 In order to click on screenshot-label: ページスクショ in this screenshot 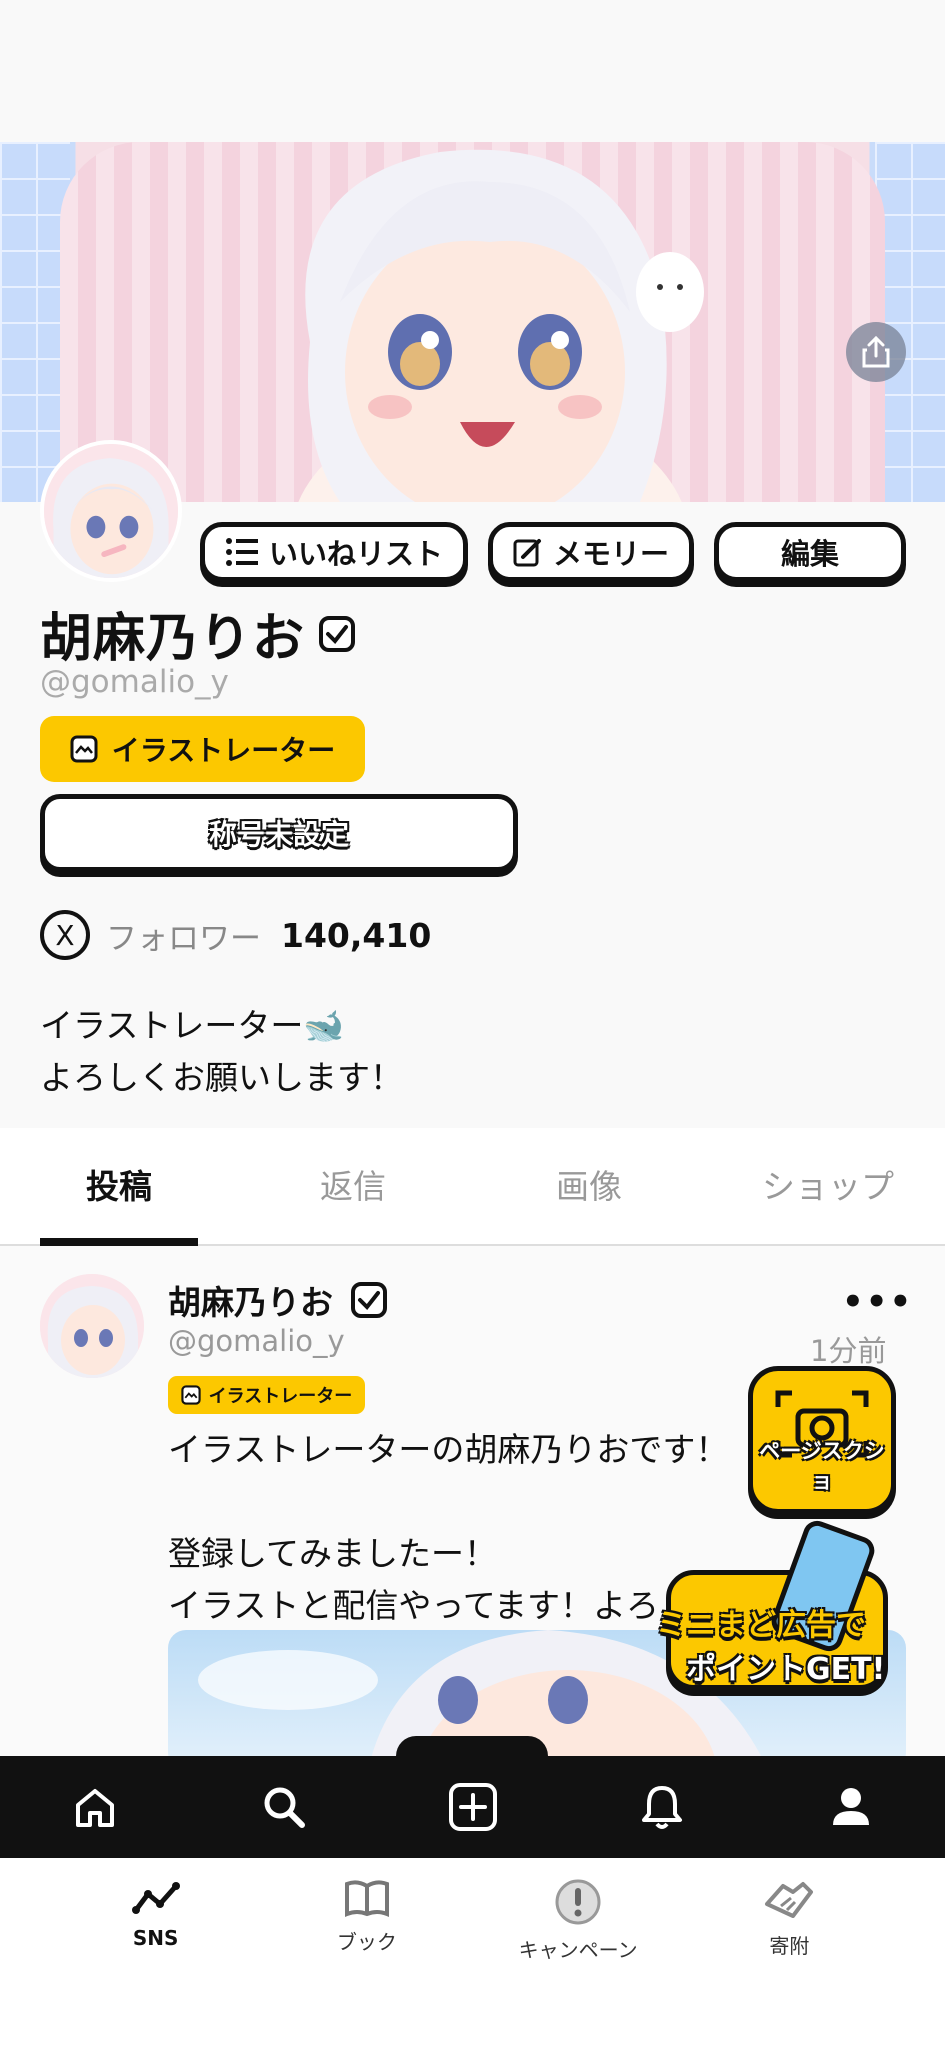, I will do `click(822, 1466)`.